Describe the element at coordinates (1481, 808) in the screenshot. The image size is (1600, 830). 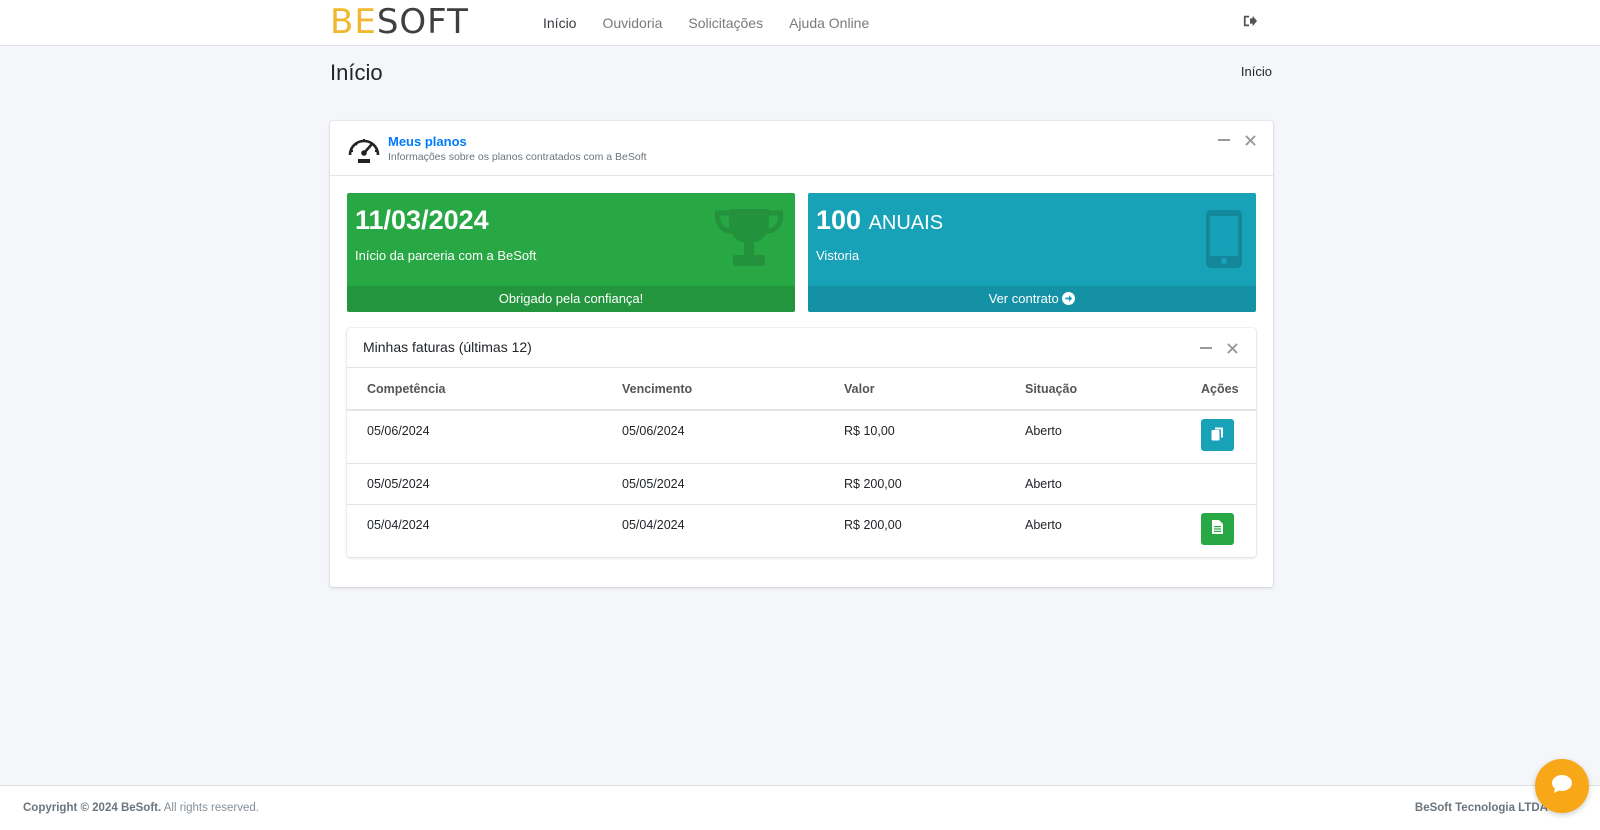
I see `company-name: BeSoft Tecnologia LTDA` at that location.